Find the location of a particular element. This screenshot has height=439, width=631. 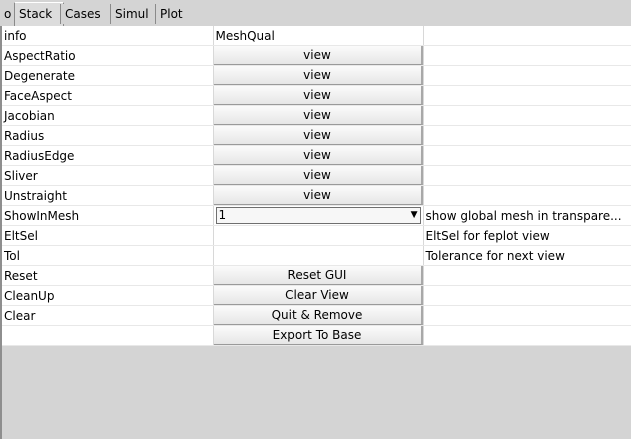

row-name: Degenerate is located at coordinates (108, 75).